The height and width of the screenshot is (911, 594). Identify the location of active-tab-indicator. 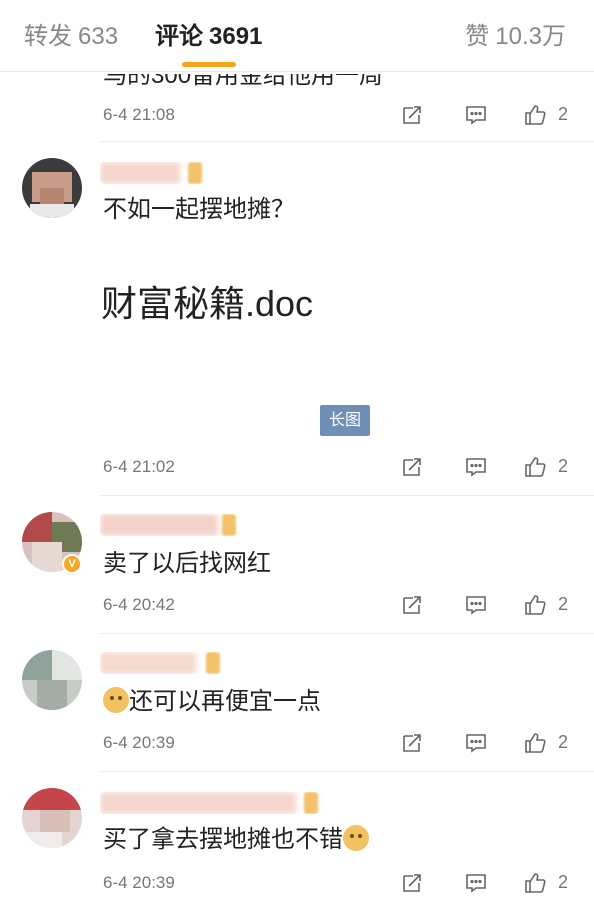
(209, 64).